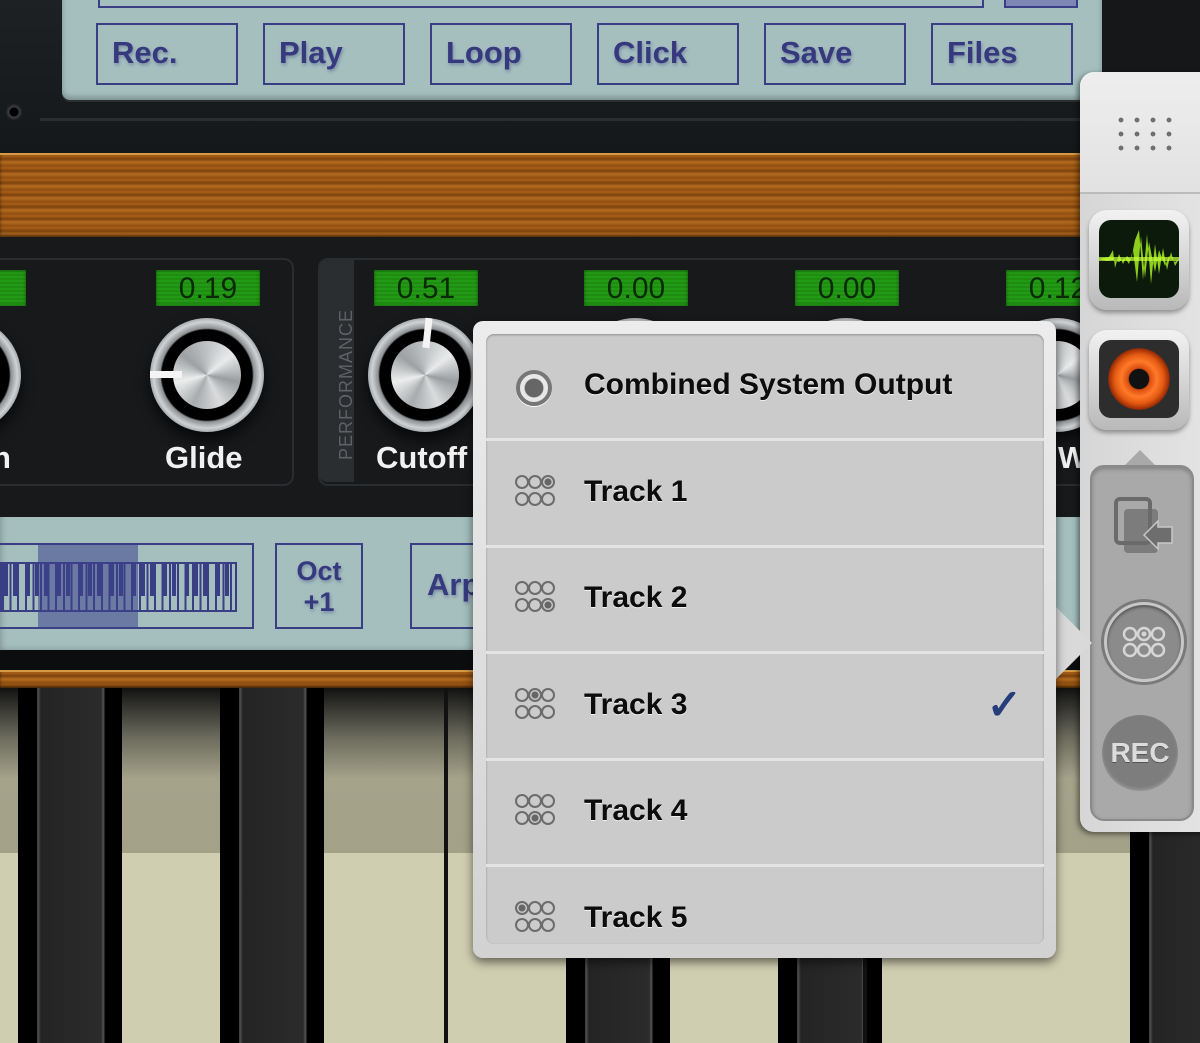 This screenshot has height=1043, width=1200. Describe the element at coordinates (208, 288) in the screenshot. I see `glide-readout: 0.19` at that location.